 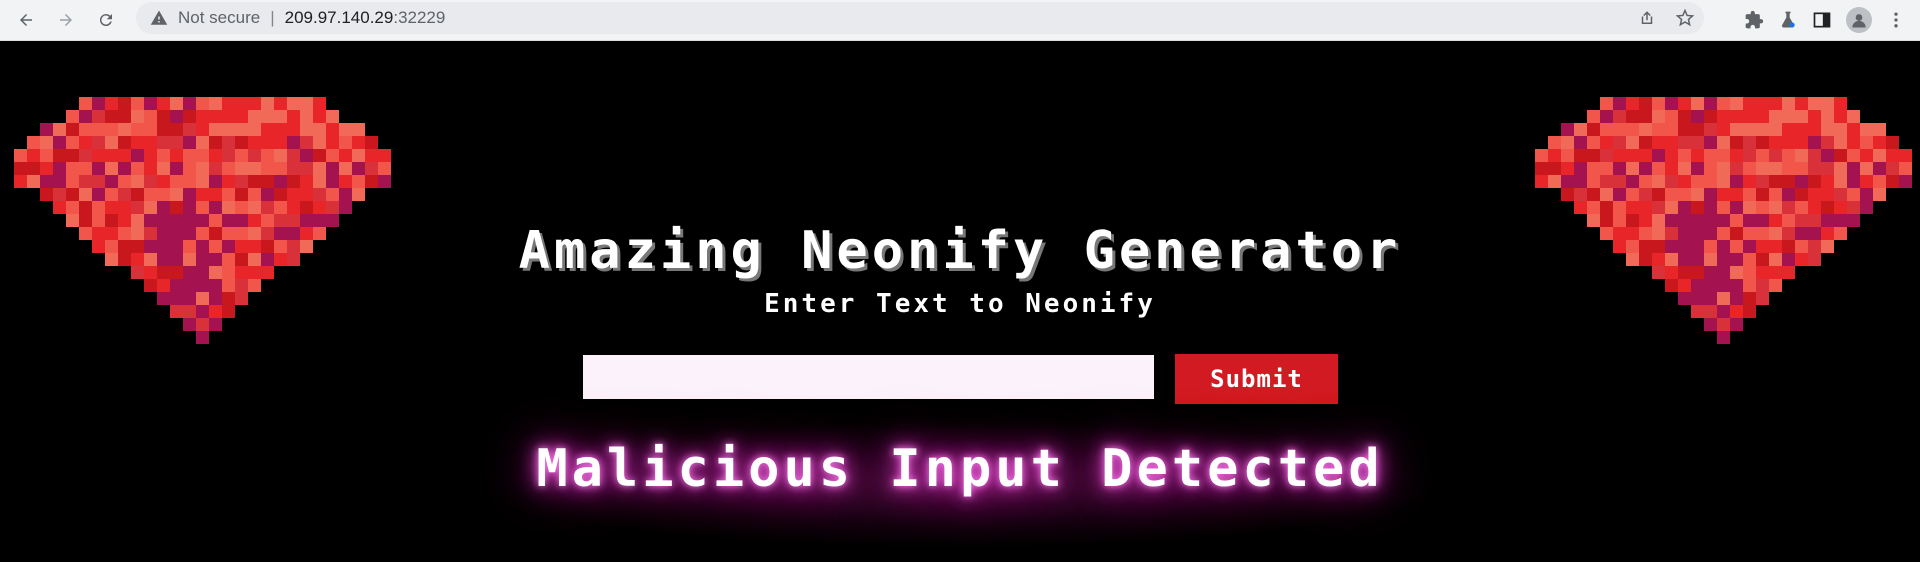 What do you see at coordinates (1788, 20) in the screenshot?
I see `flask-icon` at bounding box center [1788, 20].